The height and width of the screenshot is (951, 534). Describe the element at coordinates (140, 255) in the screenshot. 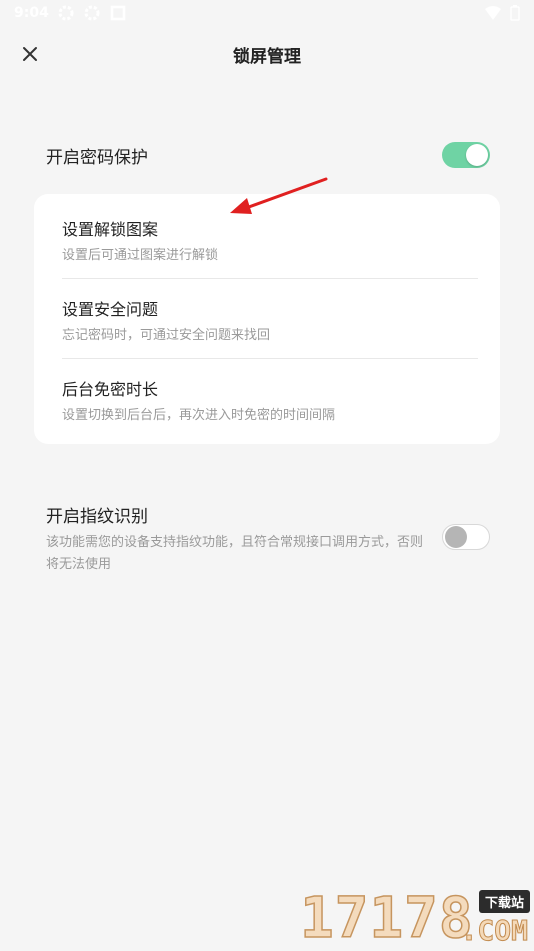

I see `item-description: 设置后可通过图案进行解锁` at that location.